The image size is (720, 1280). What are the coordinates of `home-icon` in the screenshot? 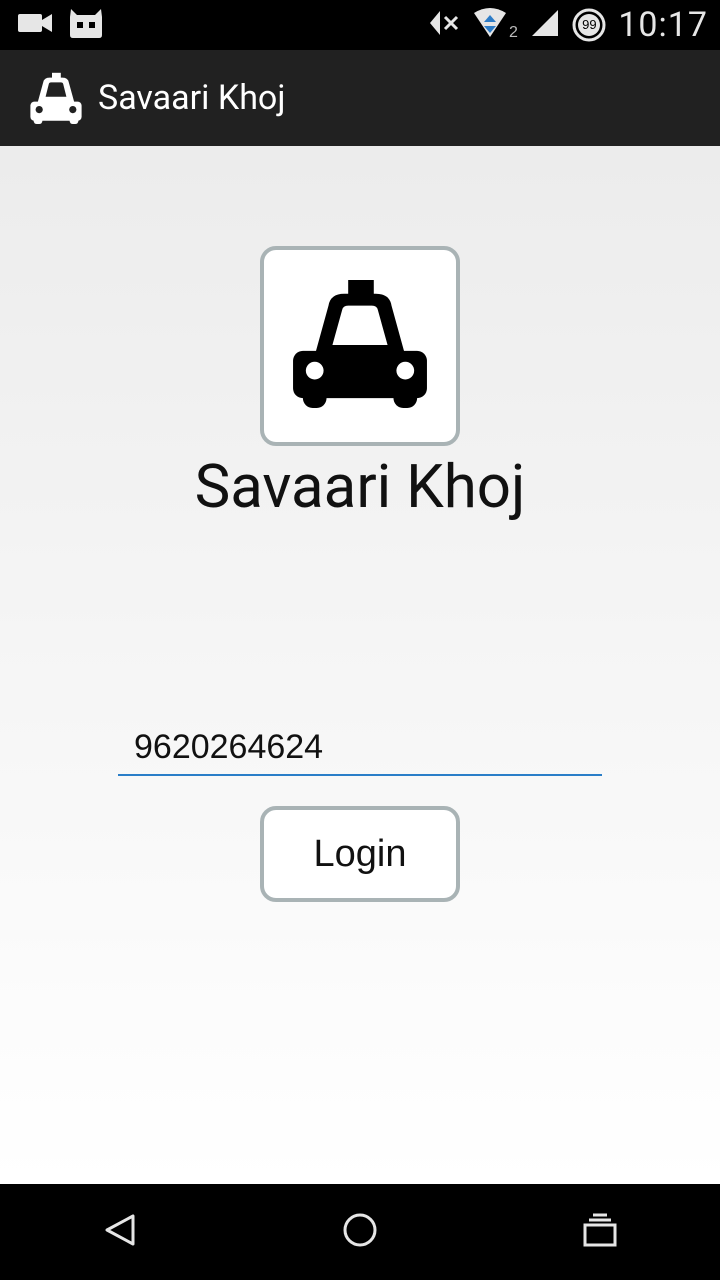 It's located at (360, 1232).